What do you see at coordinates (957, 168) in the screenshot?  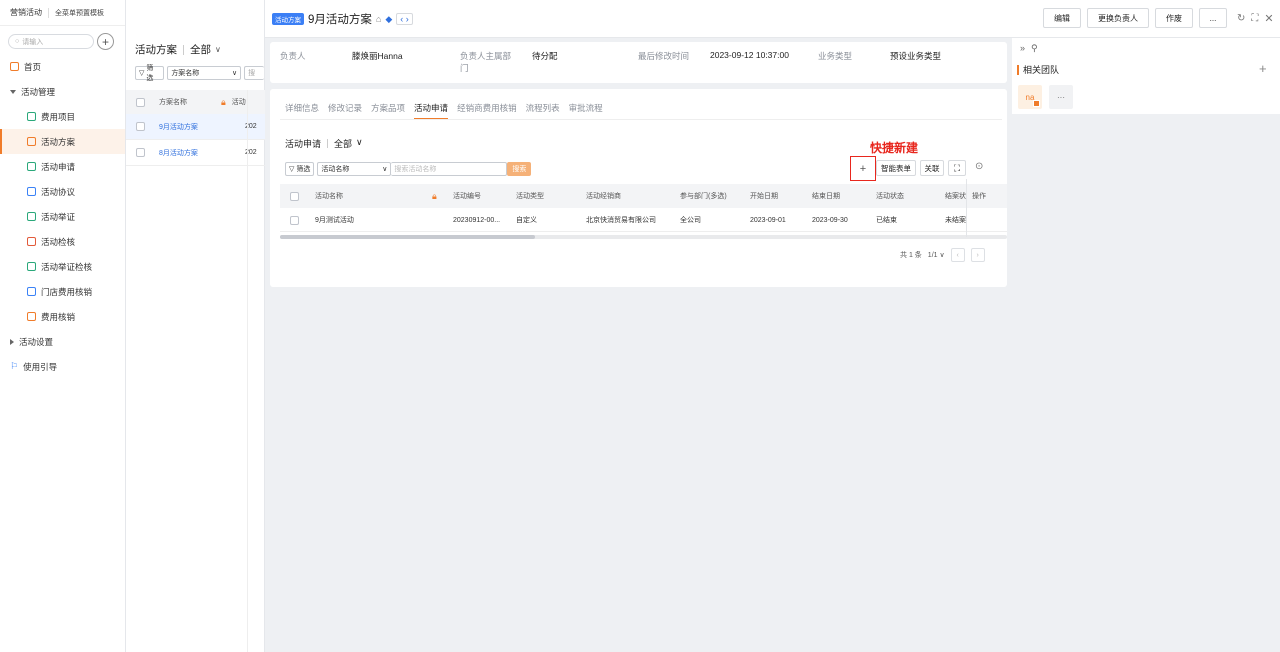 I see `fullscreen-icon: ⛶` at bounding box center [957, 168].